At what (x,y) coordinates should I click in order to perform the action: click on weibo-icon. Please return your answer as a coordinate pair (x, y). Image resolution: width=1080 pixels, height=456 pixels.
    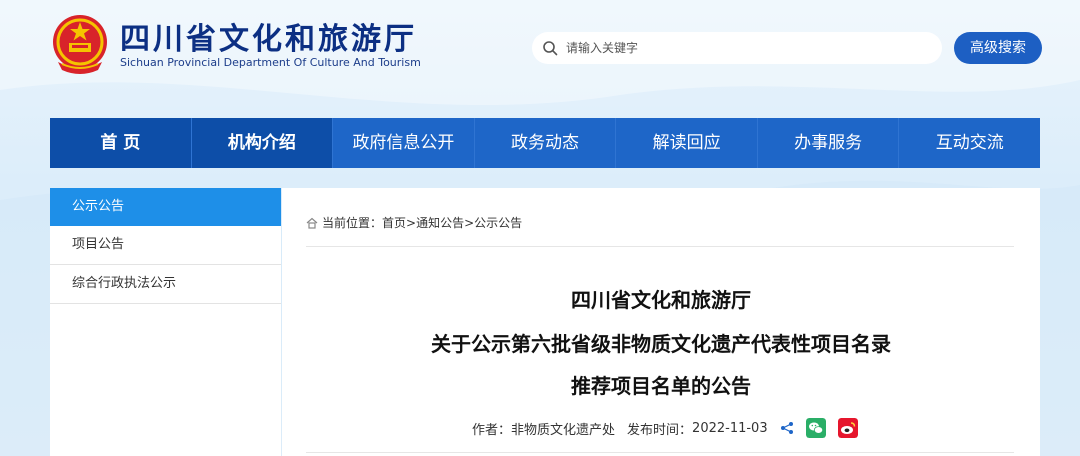
    Looking at the image, I should click on (847, 428).